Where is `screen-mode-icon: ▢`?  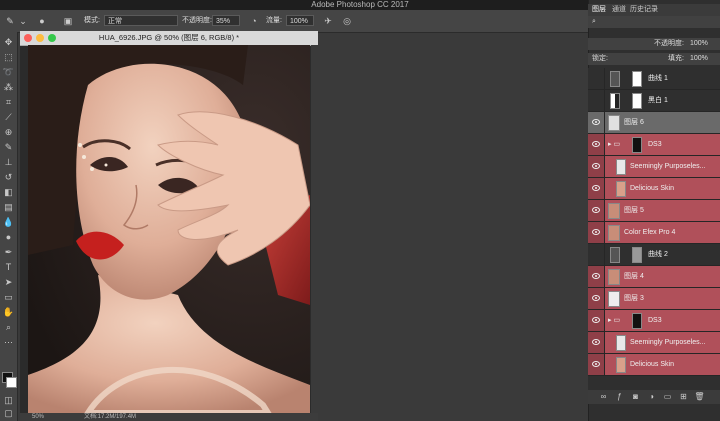 screen-mode-icon: ▢ is located at coordinates (8, 413).